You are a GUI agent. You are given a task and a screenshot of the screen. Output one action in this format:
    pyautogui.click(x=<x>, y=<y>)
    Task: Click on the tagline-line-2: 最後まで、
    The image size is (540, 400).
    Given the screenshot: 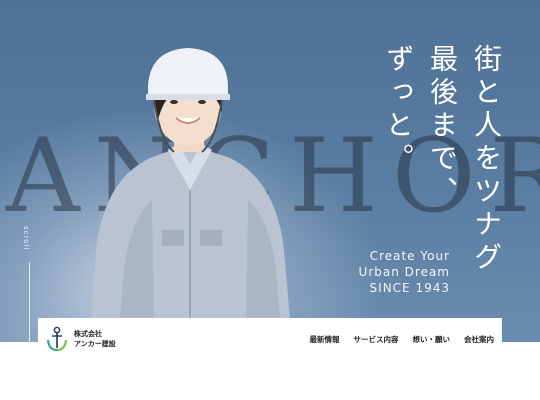 What is the action you would take?
    pyautogui.click(x=442, y=126)
    